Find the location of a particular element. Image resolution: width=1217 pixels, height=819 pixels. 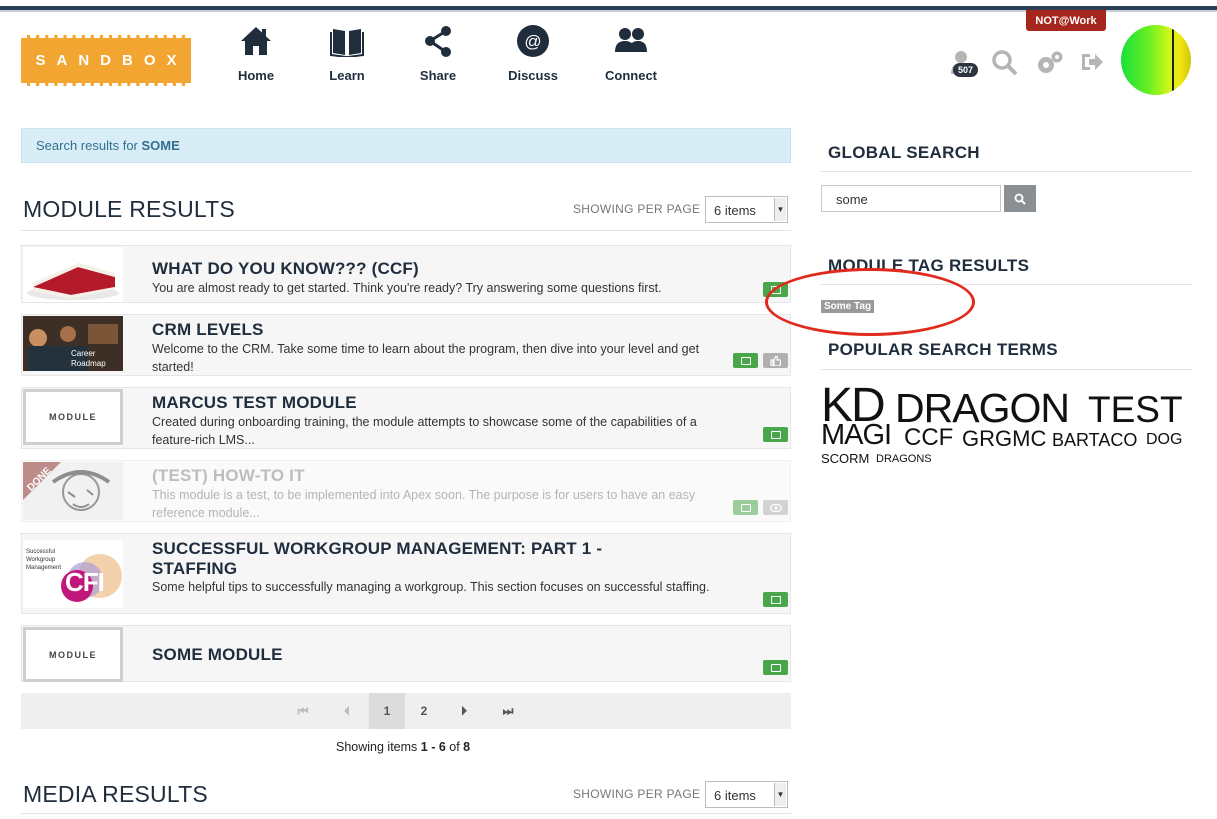

module-title: CRM LEVELS is located at coordinates (208, 330).